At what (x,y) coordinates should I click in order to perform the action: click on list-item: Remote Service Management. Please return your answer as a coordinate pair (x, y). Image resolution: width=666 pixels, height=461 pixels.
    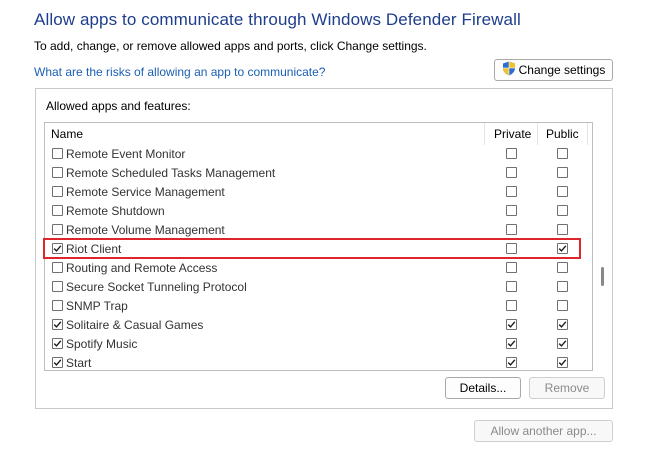
    Looking at the image, I should click on (318, 192).